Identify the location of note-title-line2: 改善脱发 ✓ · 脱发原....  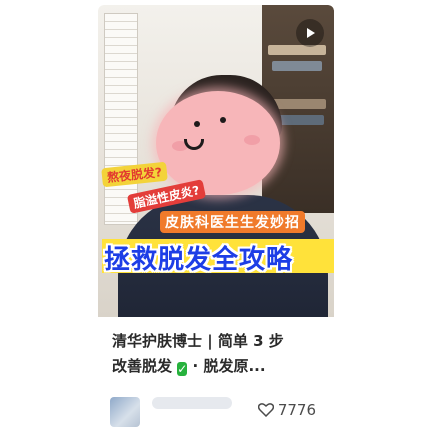
(219, 366).